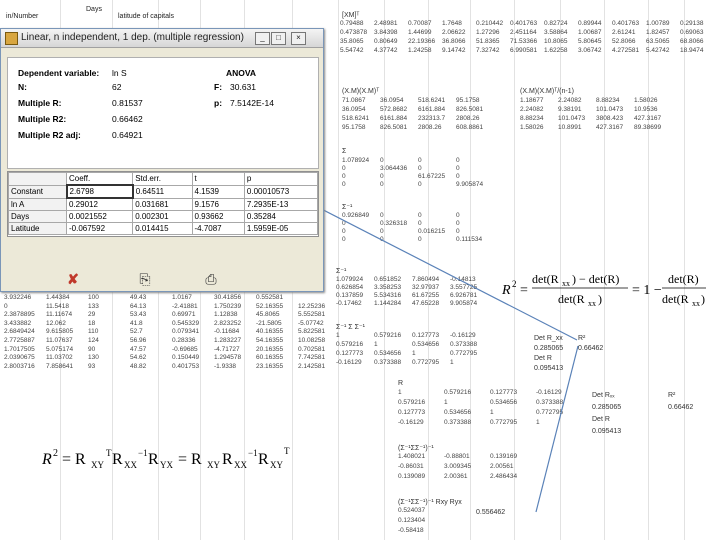  I want to click on table-row: Days 0.0021552 0.002301 0.93662 0.35284, so click(163, 216).